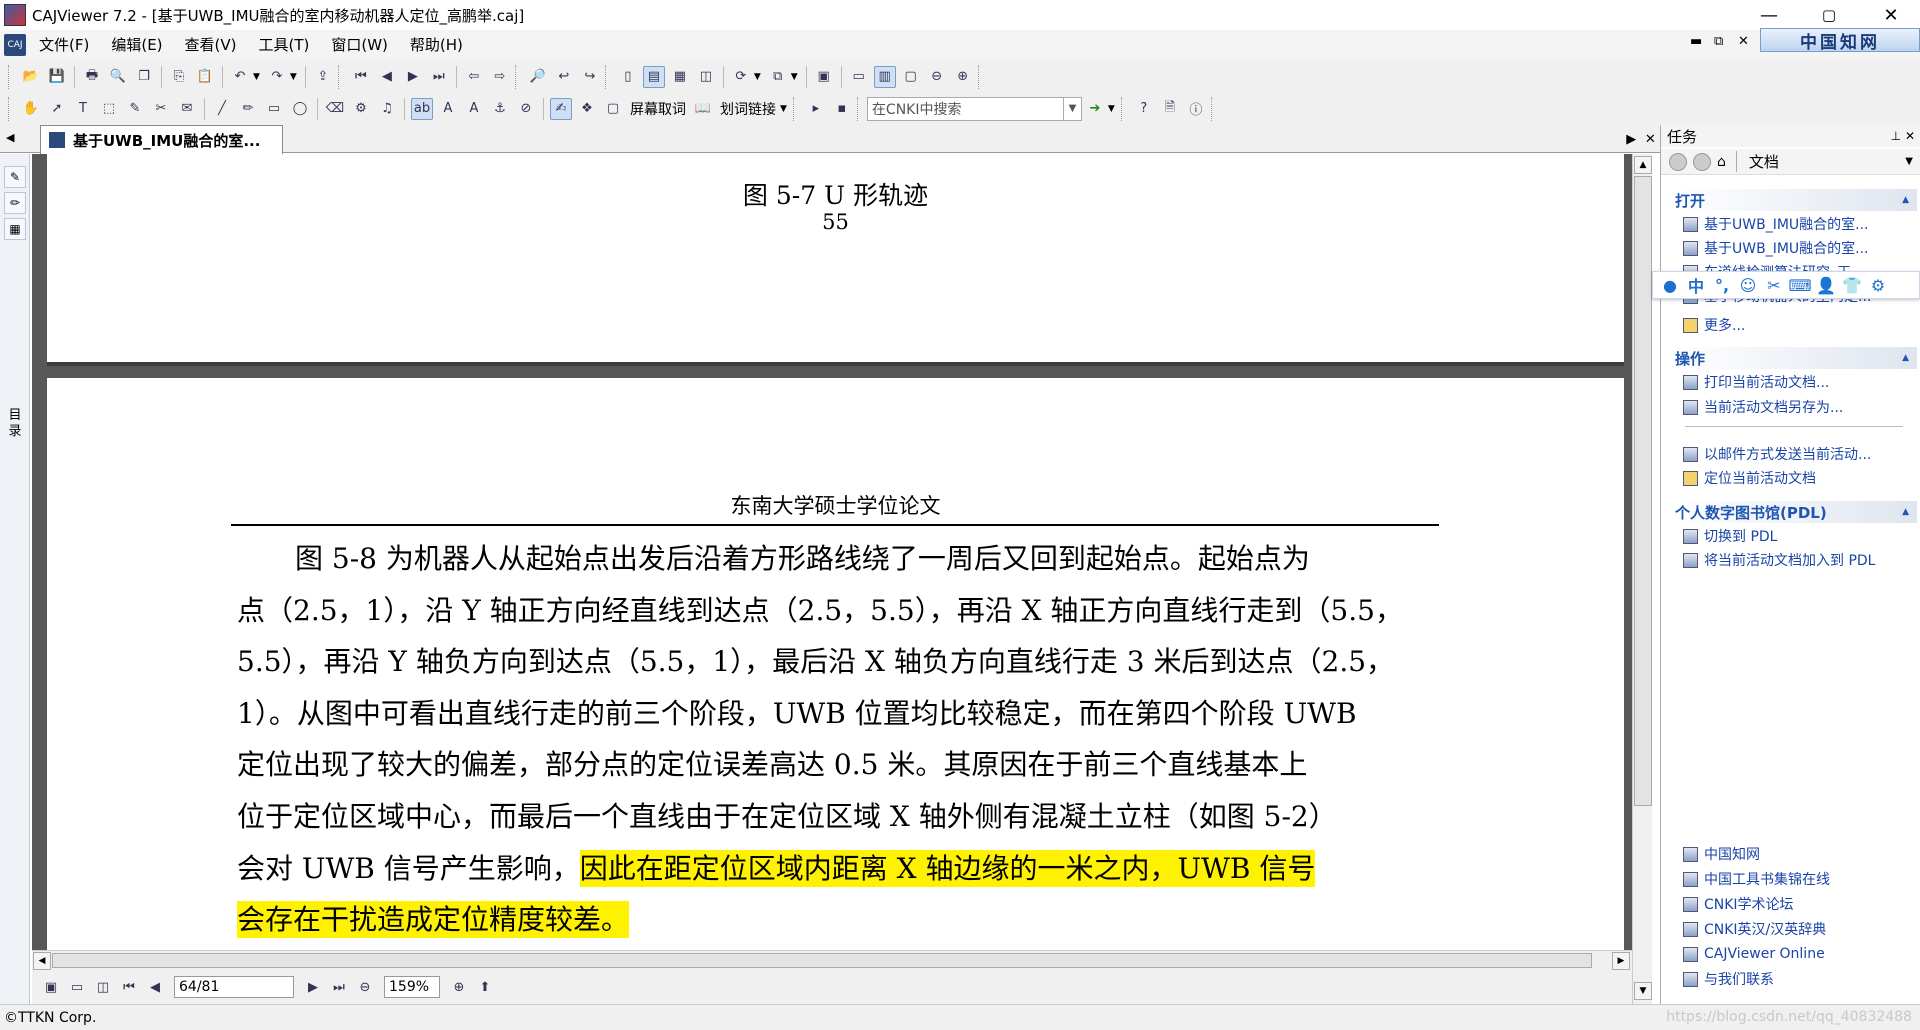 Image resolution: width=1920 pixels, height=1030 pixels. What do you see at coordinates (658, 109) in the screenshot?
I see `screen-word-button: 屏幕取词` at bounding box center [658, 109].